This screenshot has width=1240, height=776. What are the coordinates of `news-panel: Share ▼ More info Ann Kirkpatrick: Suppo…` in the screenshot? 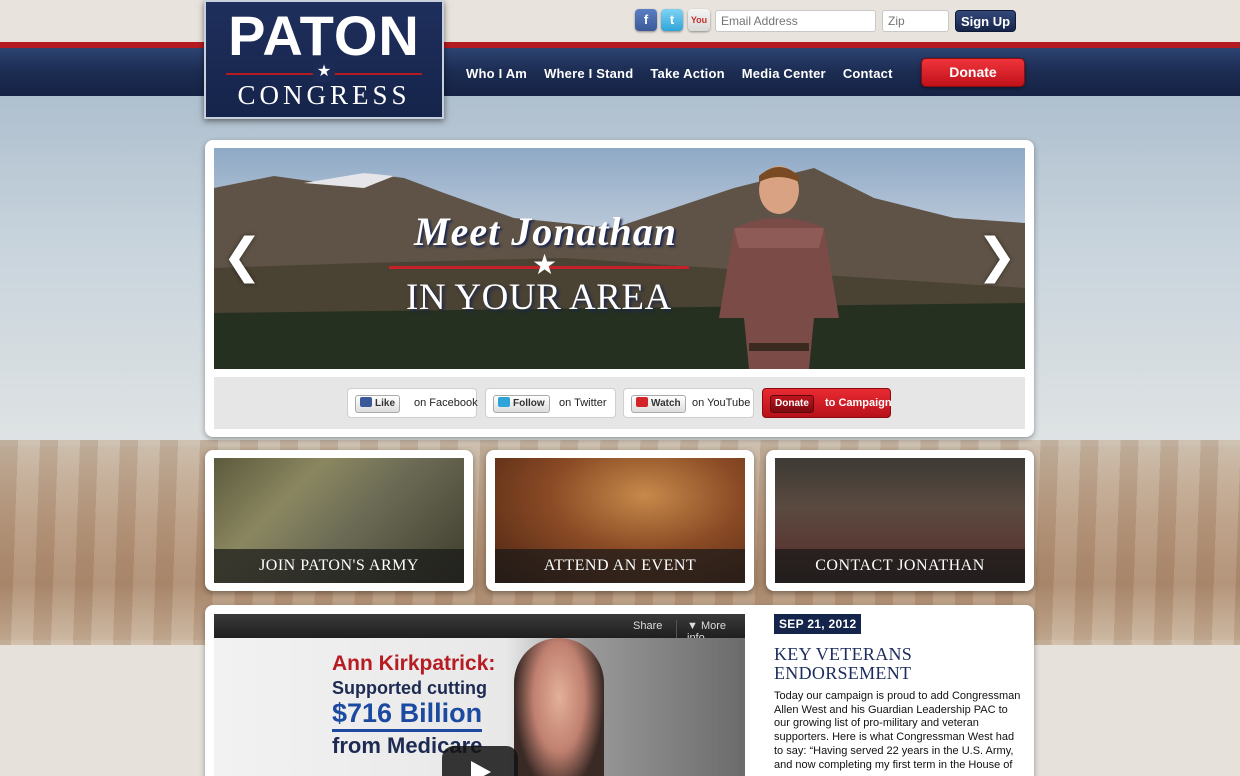 It's located at (619, 690).